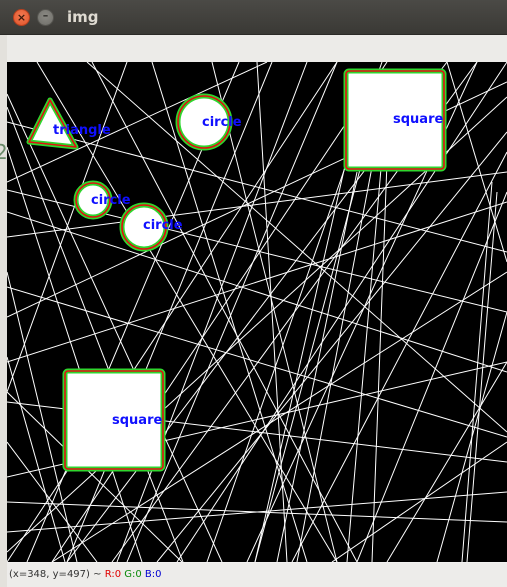 The height and width of the screenshot is (587, 507). What do you see at coordinates (153, 574) in the screenshot?
I see `pixel-blue: B:0` at bounding box center [153, 574].